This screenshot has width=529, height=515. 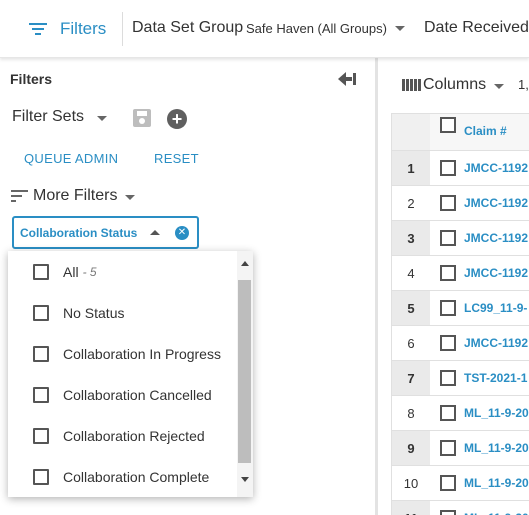 What do you see at coordinates (122, 29) in the screenshot?
I see `topbar-divider` at bounding box center [122, 29].